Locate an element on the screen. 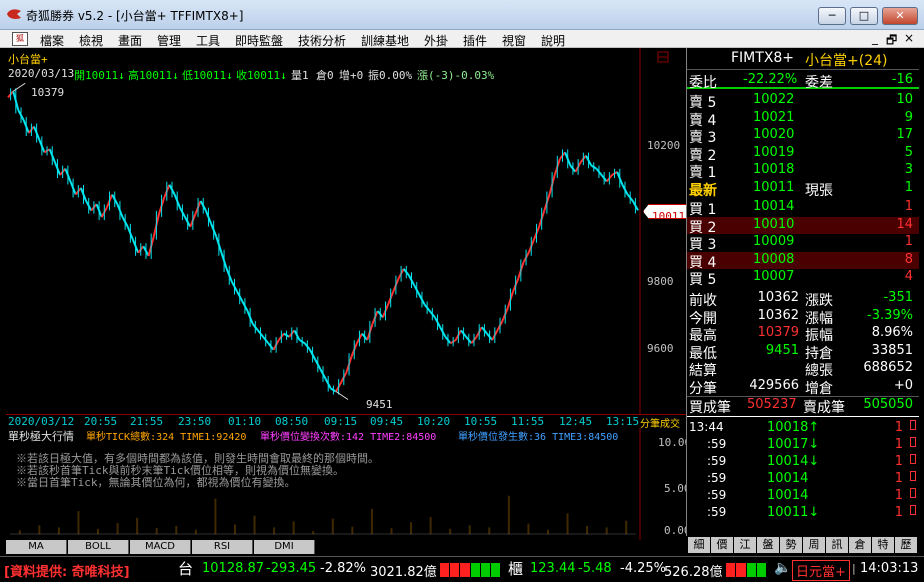 This screenshot has width=924, height=582. tick-price: 10018↑ is located at coordinates (793, 427).